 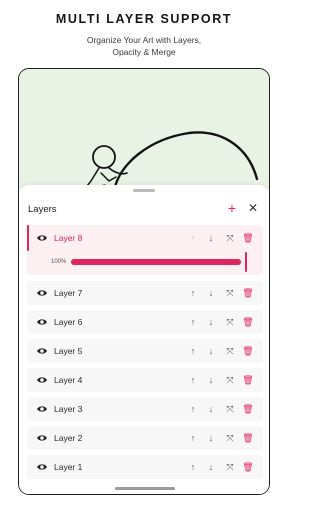 I want to click on layer-row: Layer 7 ↑ ↓ ⤧ 🗑, so click(x=145, y=293).